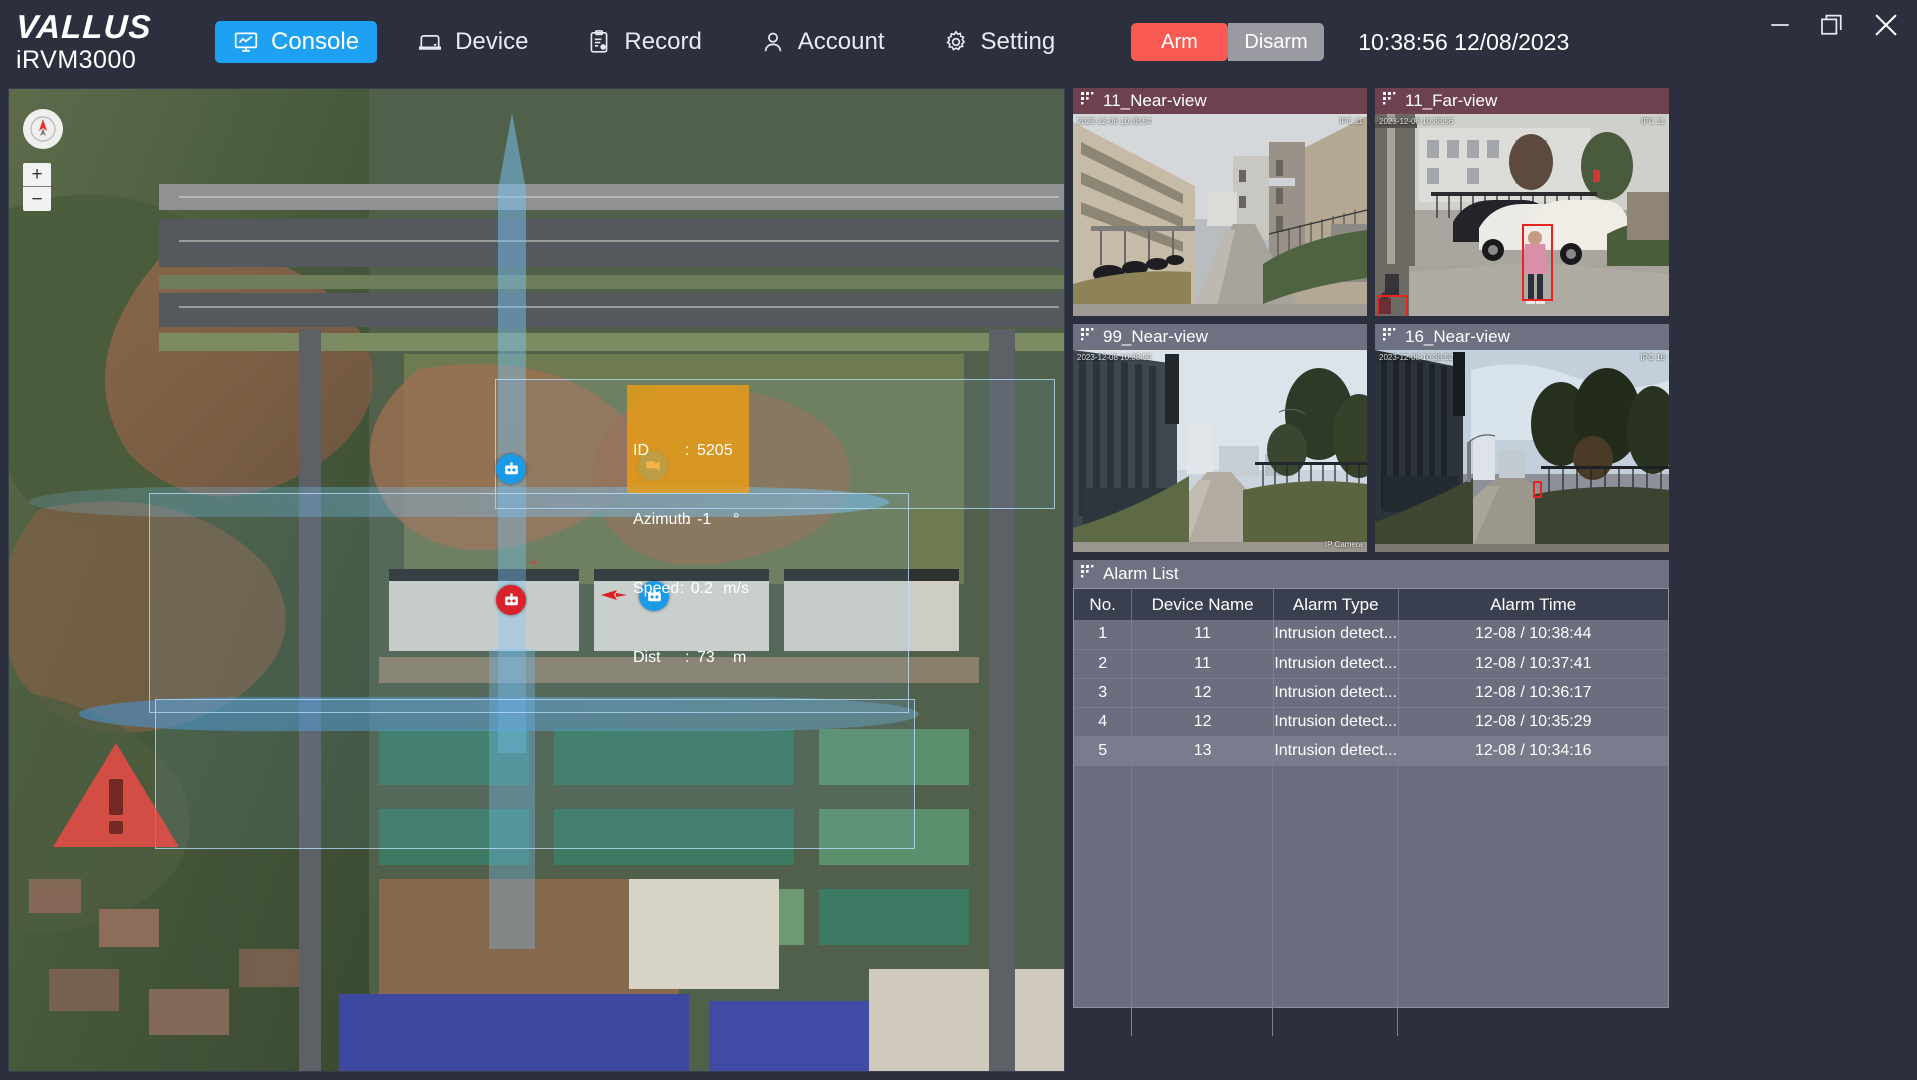 The width and height of the screenshot is (1917, 1080). I want to click on target-info-row-azimuth: Azimuth : -1 °, so click(691, 519).